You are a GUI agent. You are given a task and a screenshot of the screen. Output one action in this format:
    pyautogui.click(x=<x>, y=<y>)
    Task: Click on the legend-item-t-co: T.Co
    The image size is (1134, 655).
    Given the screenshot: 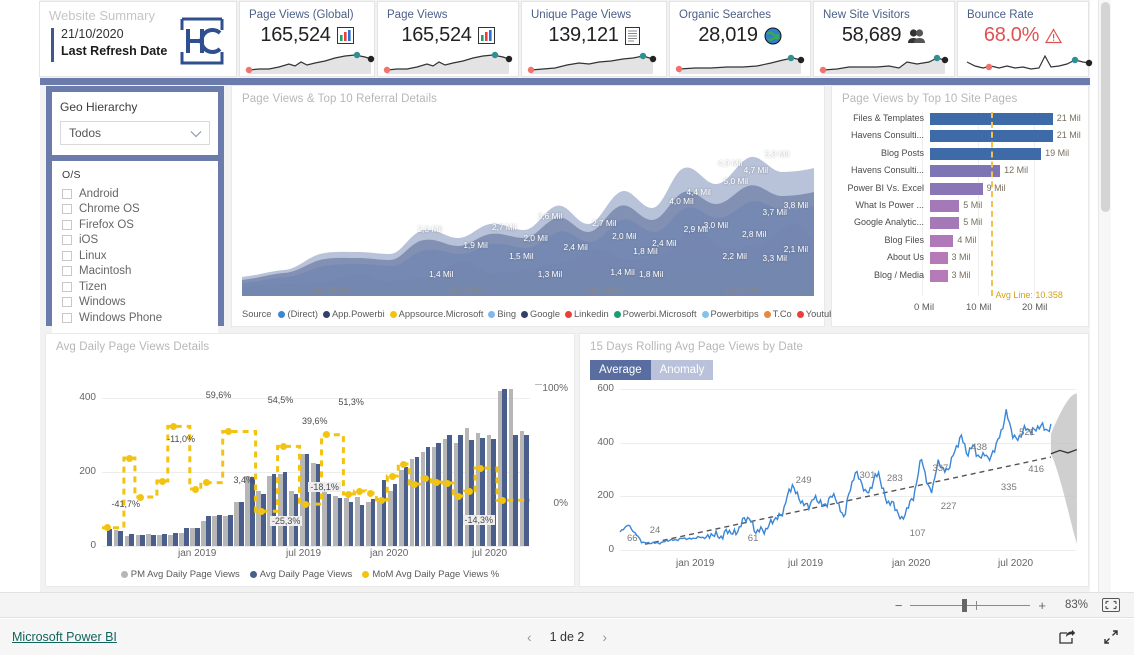 What is the action you would take?
    pyautogui.click(x=777, y=314)
    